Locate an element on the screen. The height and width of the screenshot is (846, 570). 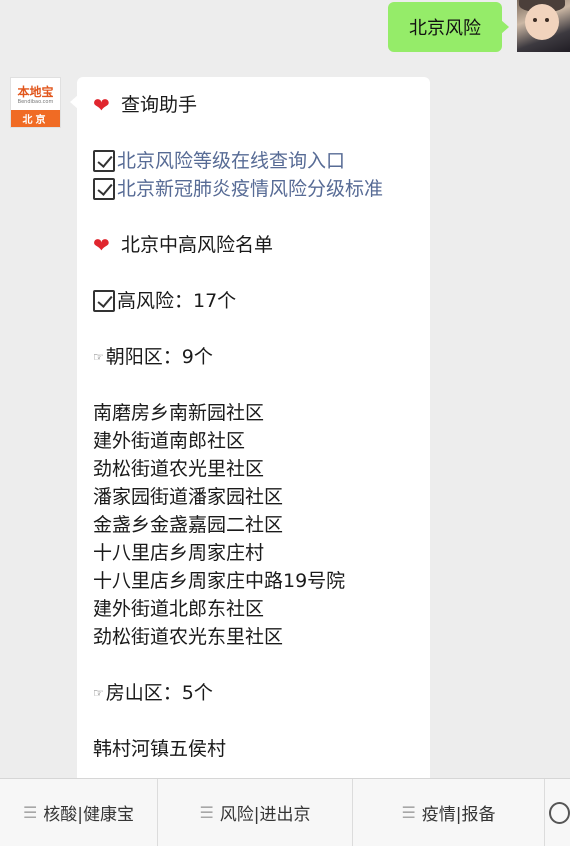
outgoing-message-bubble: 北京风险 is located at coordinates (448, 27).